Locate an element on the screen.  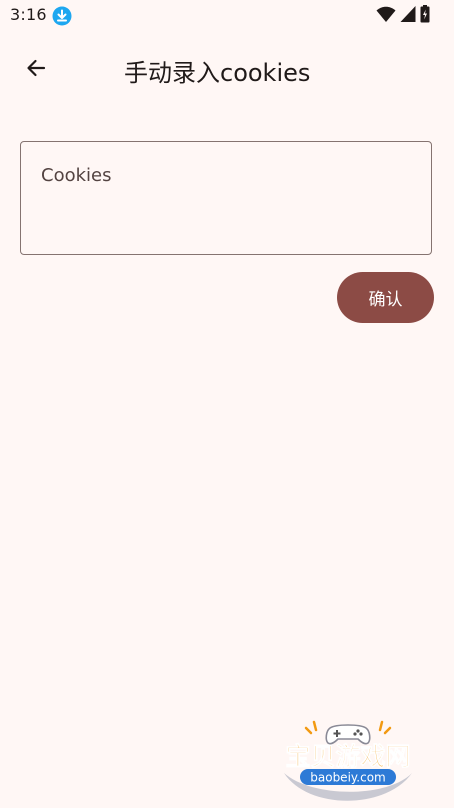
arrow-left-icon is located at coordinates (36, 70).